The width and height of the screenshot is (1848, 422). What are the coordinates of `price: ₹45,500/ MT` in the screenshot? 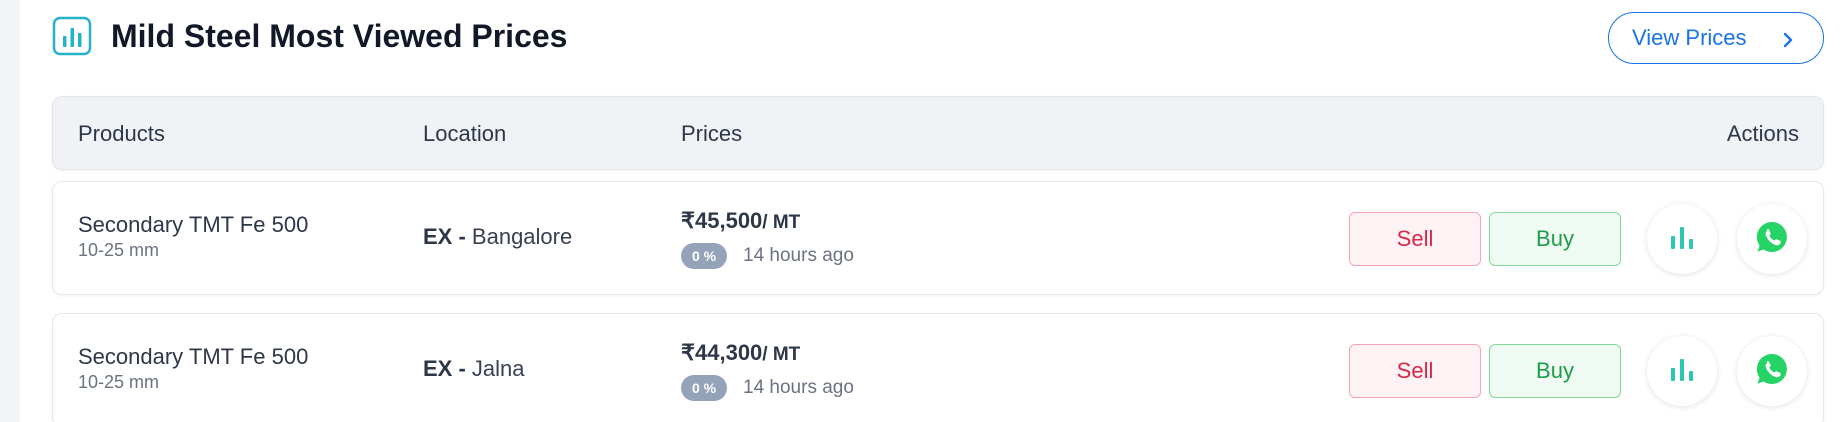 It's located at (740, 221).